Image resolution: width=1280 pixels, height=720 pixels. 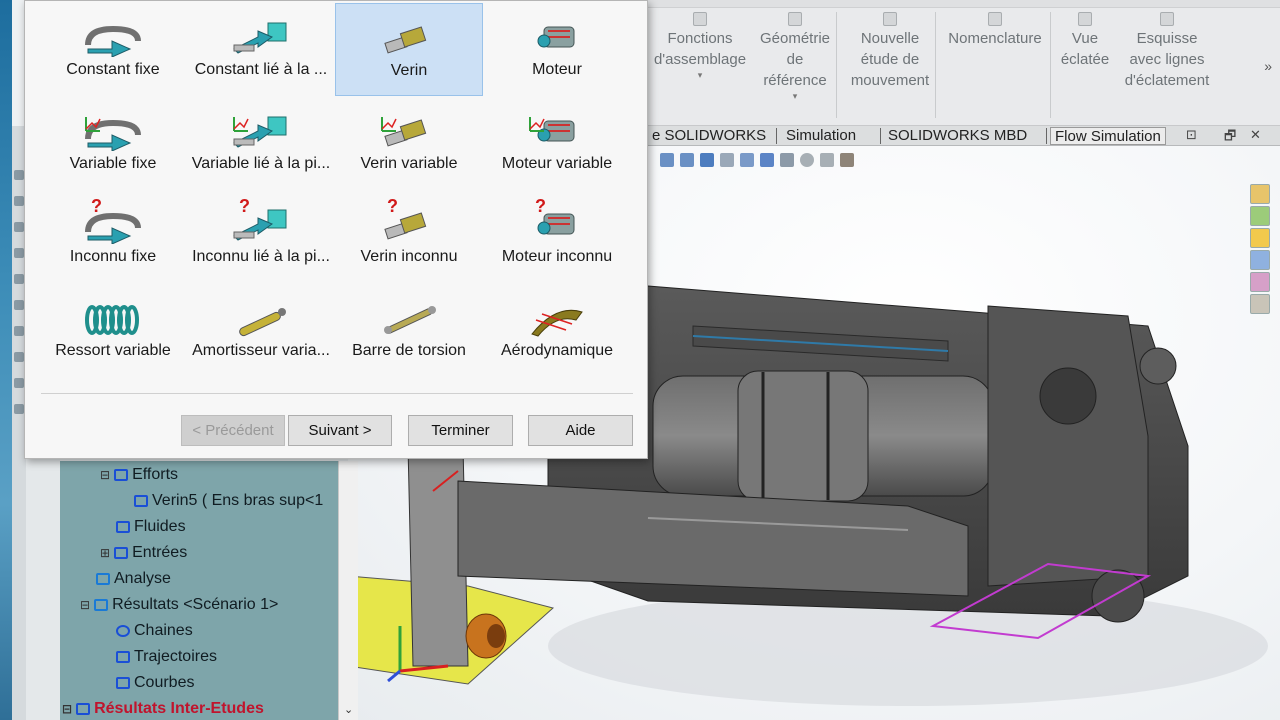 What do you see at coordinates (228, 501) in the screenshot?
I see `tree-item: Verin5 ( Ens bras sup<1` at bounding box center [228, 501].